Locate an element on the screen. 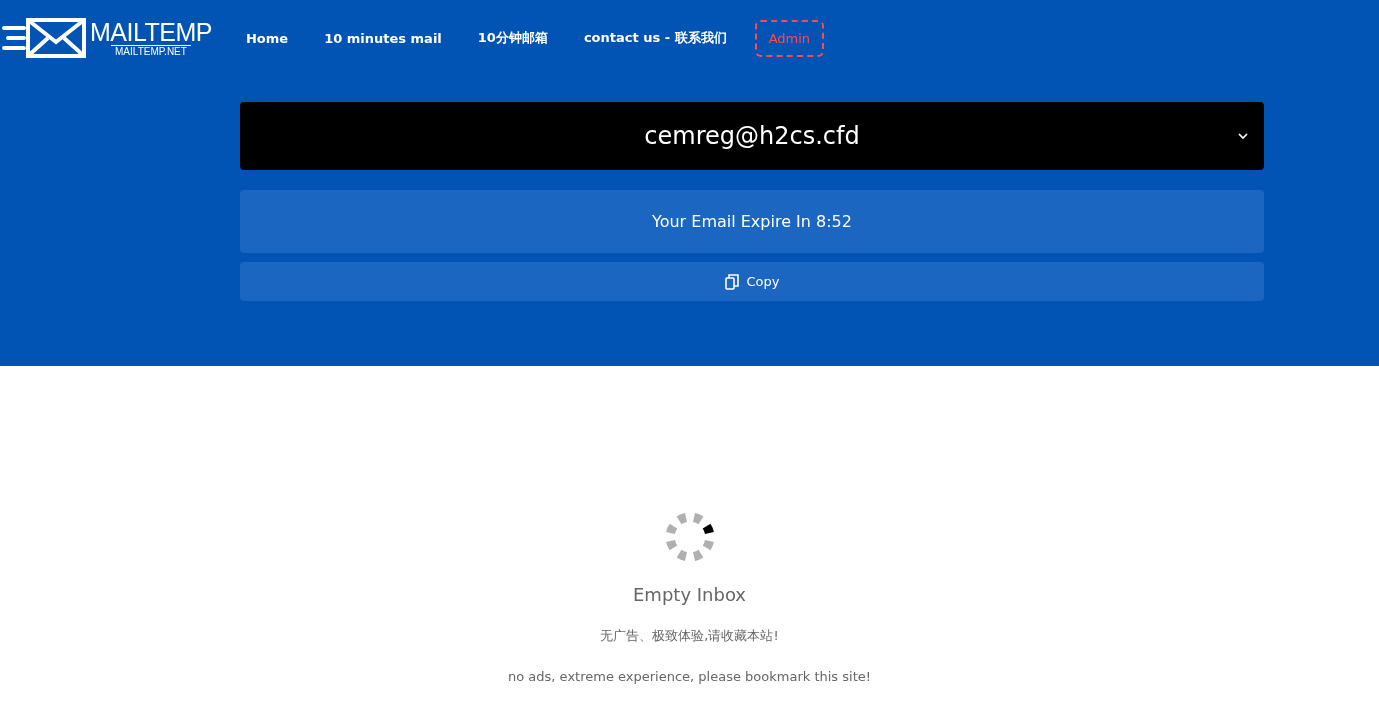  notice-text: no ads, extreme experience, please bookmark this site! is located at coordinates (689, 676).